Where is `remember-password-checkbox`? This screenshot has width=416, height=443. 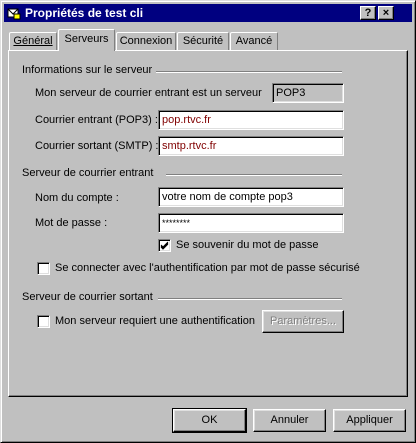 remember-password-checkbox is located at coordinates (164, 245).